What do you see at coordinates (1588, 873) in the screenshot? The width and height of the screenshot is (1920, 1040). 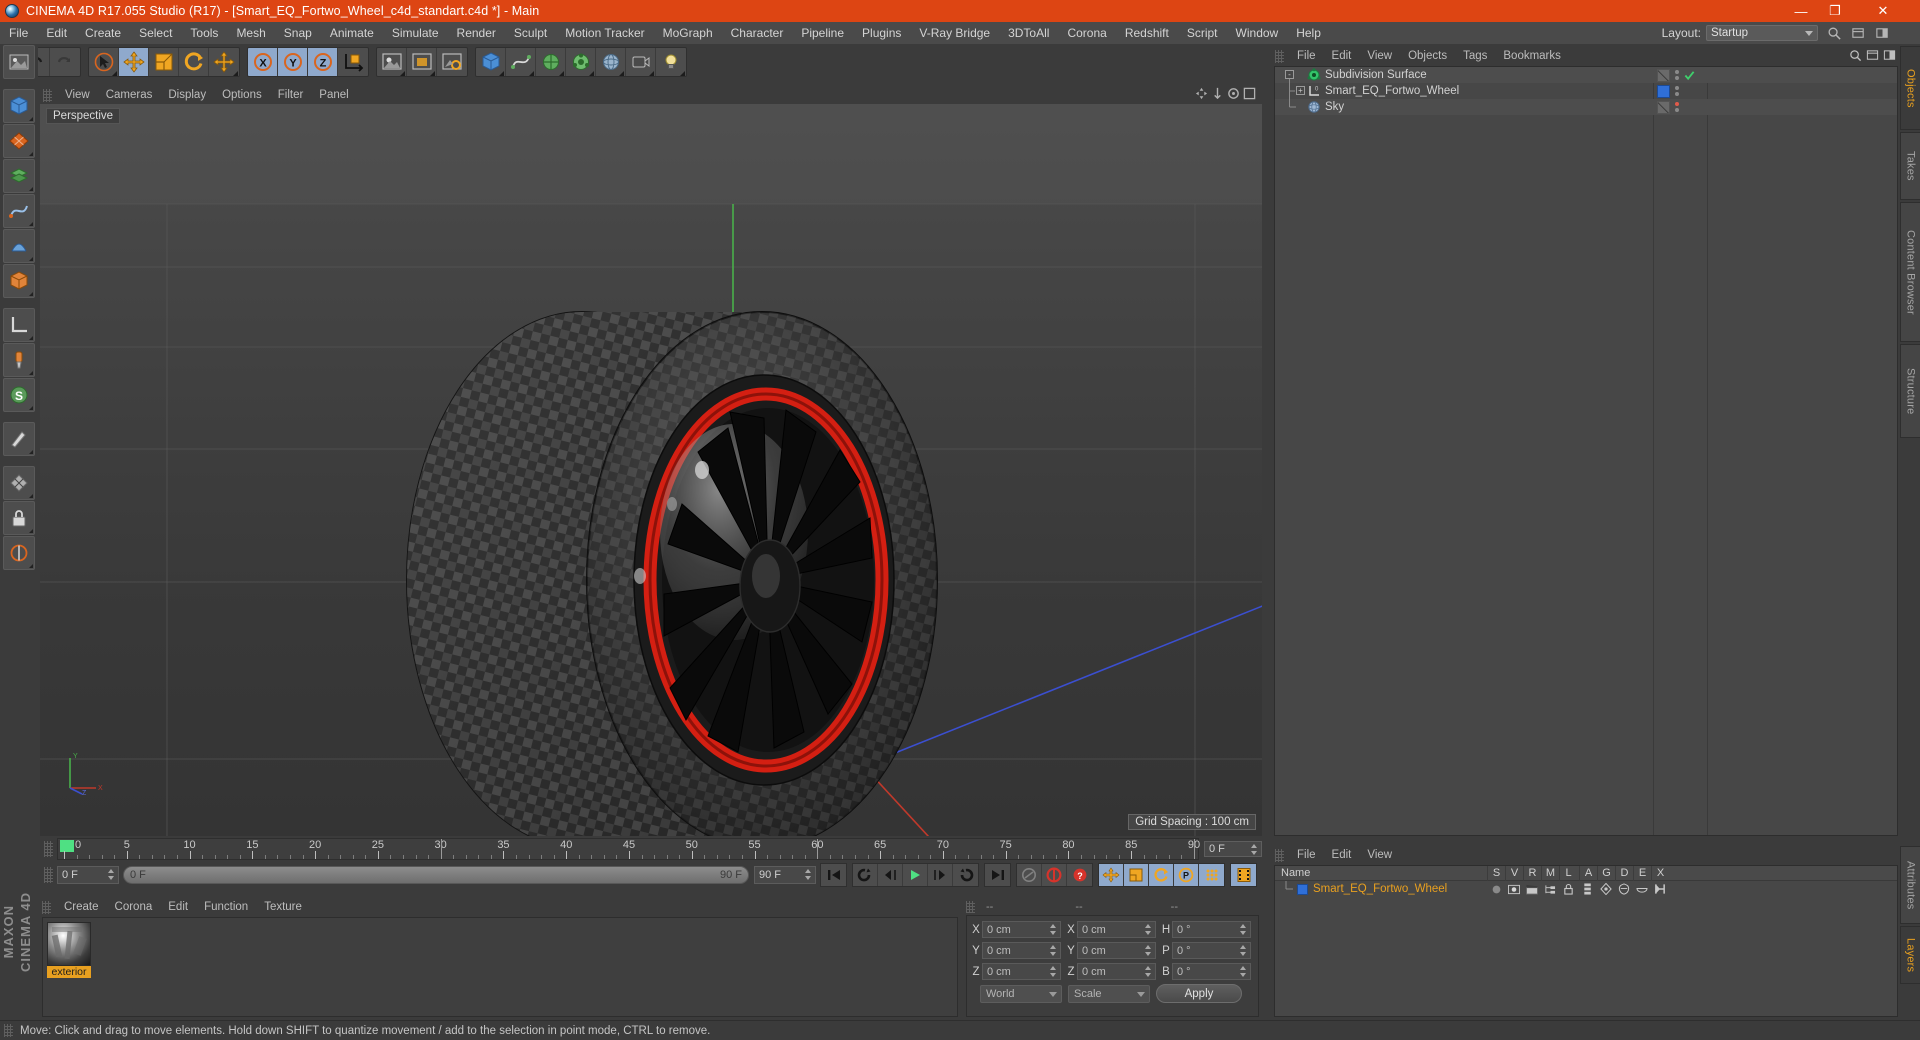 I see `layer-column-a: A` at bounding box center [1588, 873].